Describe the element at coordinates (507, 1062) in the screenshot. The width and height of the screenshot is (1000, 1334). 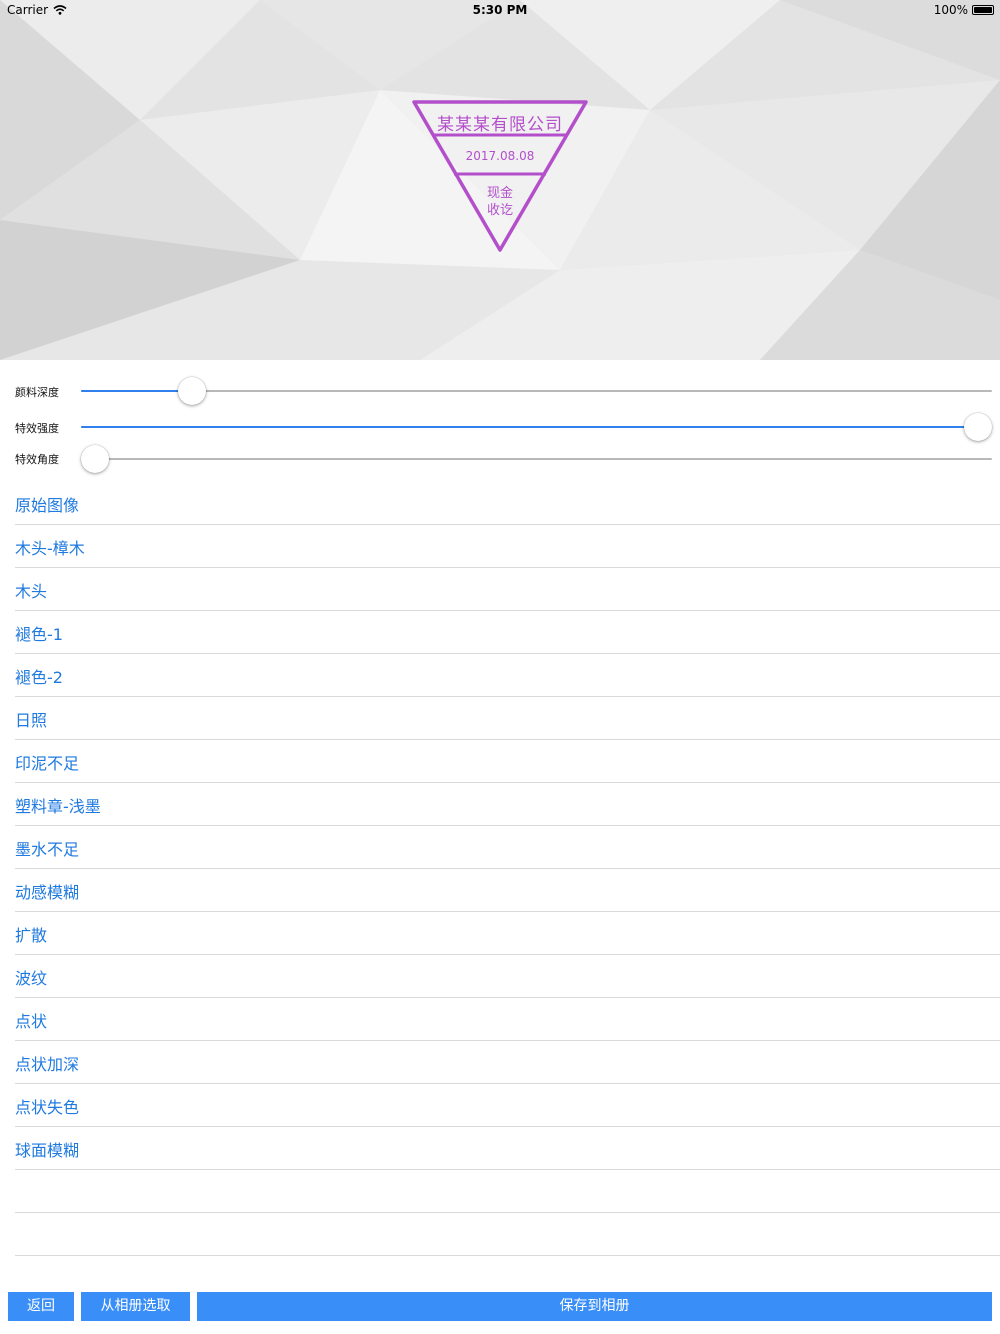
I see `effect-item-dotted-deepen: 点状加深` at that location.